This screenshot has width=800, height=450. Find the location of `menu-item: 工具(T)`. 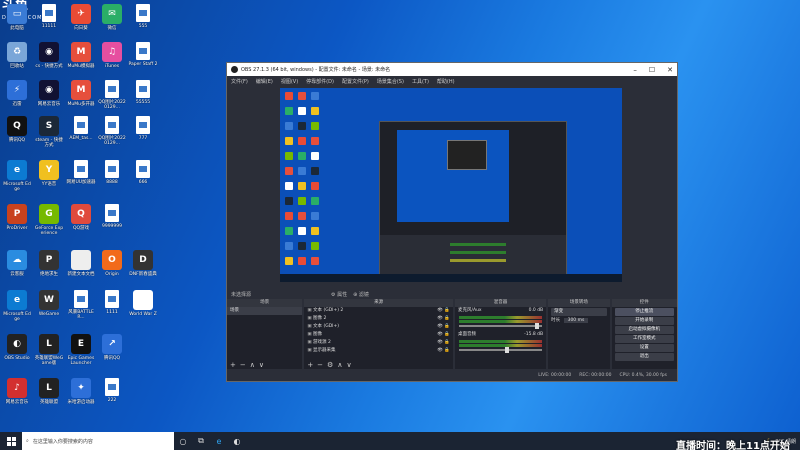

menu-item: 工具(T) is located at coordinates (420, 81).